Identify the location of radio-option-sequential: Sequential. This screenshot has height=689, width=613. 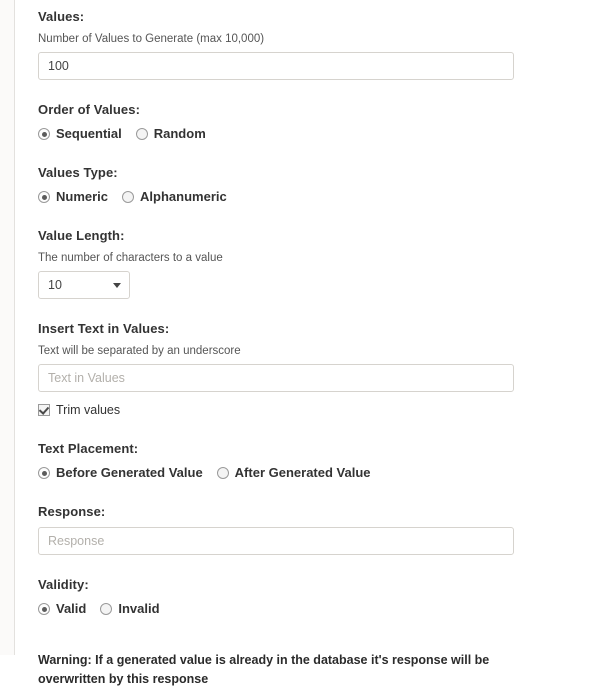
(80, 134).